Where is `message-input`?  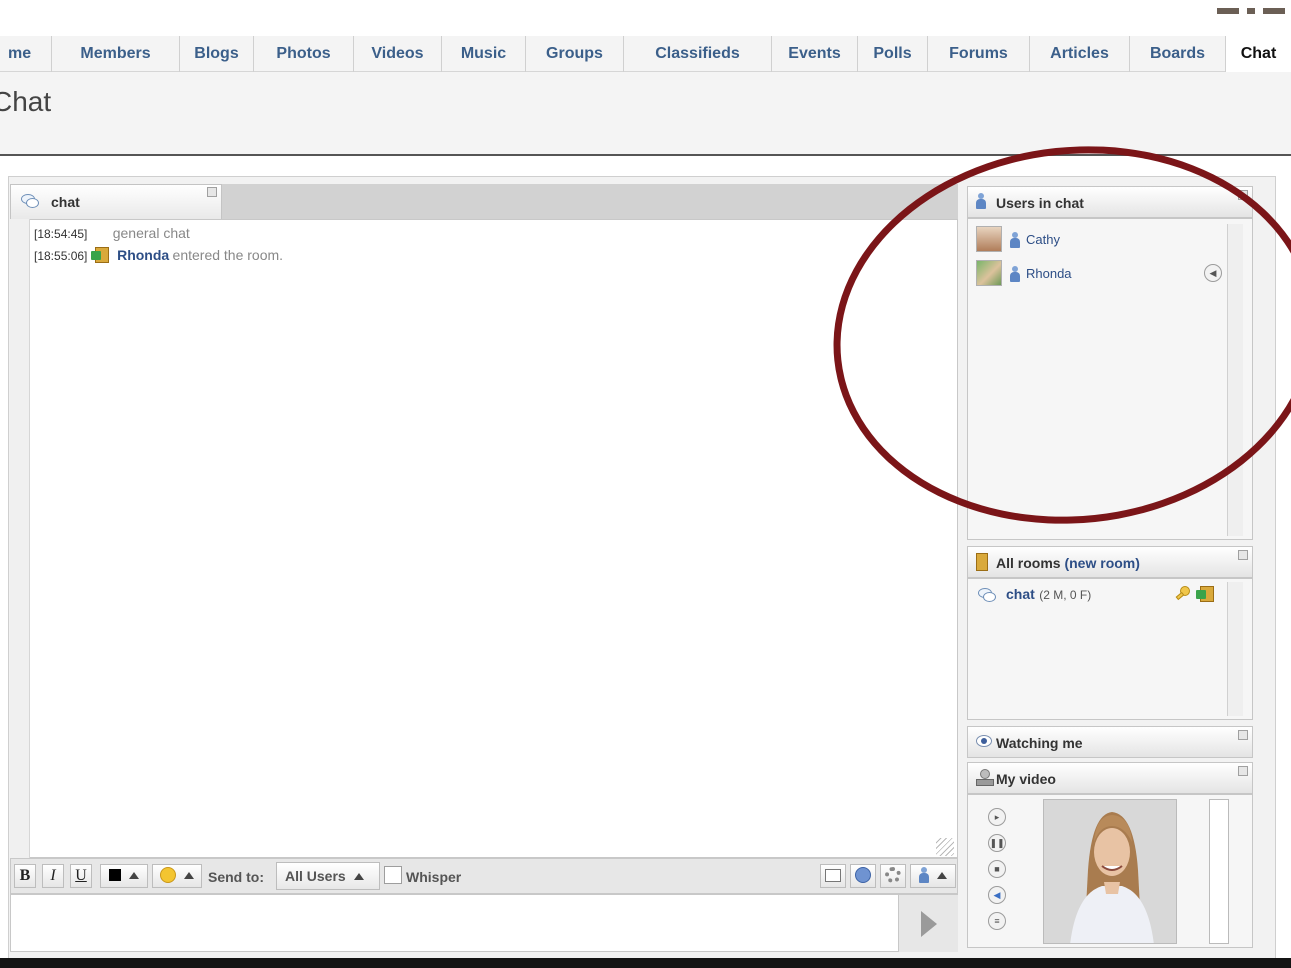
message-input is located at coordinates (484, 923).